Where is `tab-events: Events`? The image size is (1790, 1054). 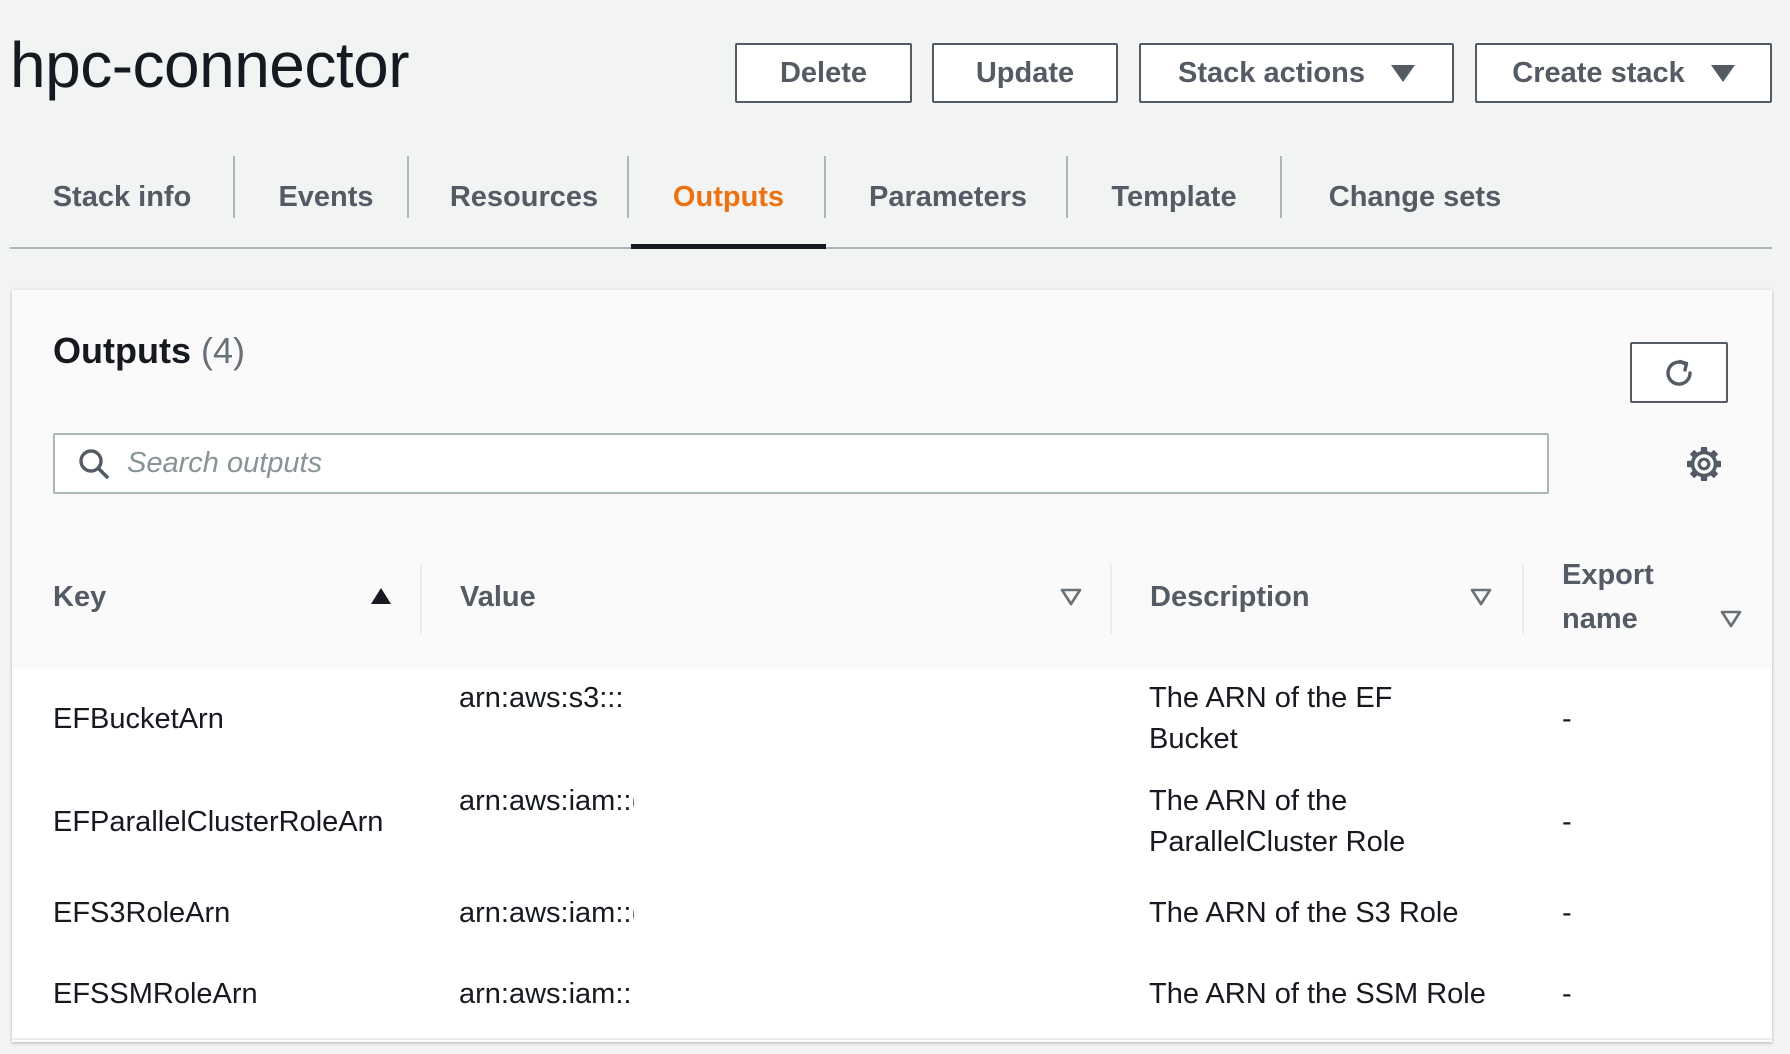 tab-events: Events is located at coordinates (326, 197).